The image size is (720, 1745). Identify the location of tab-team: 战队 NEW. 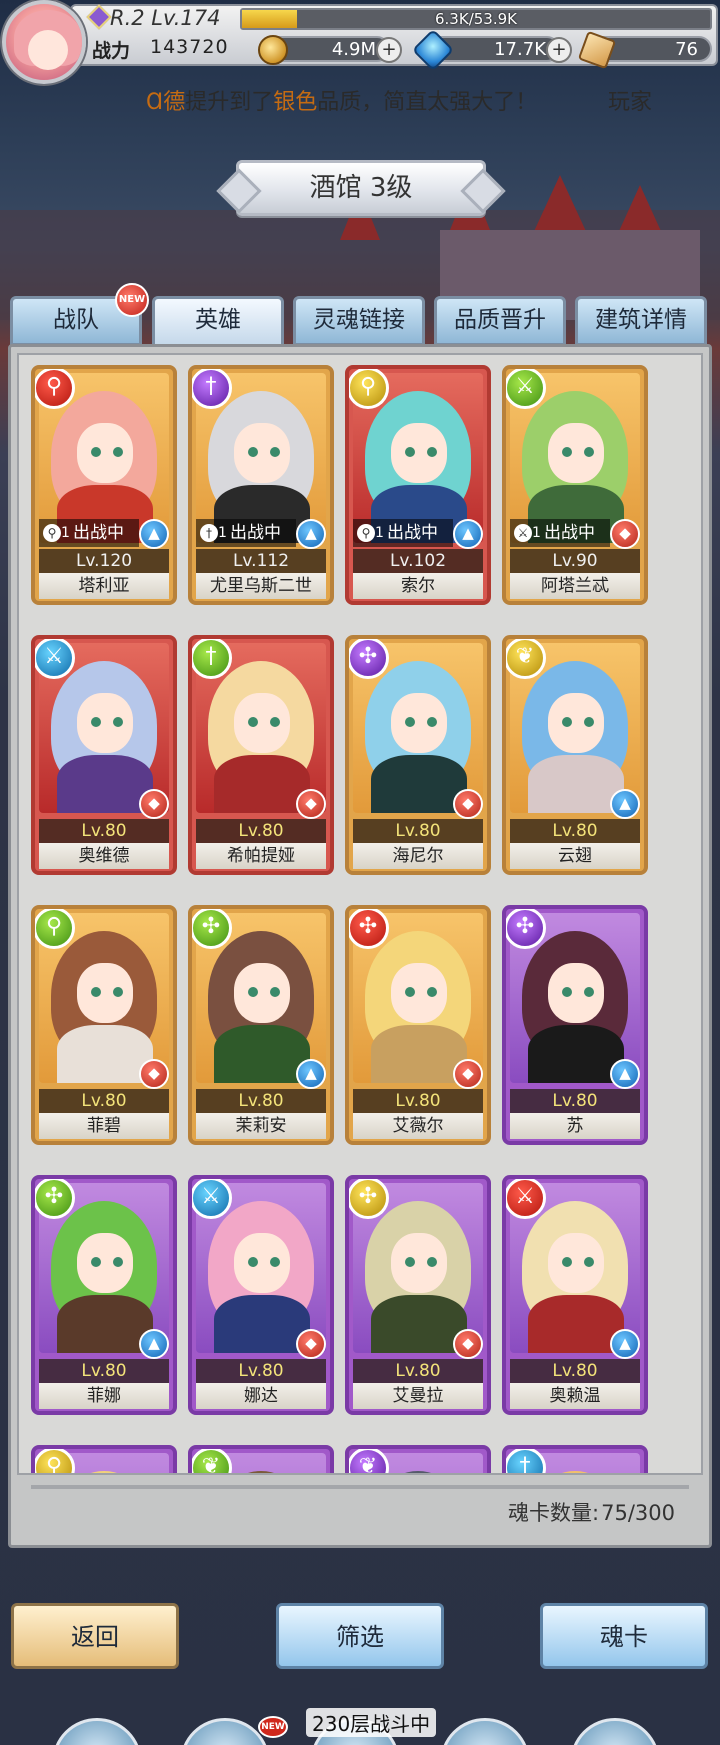
(79, 314).